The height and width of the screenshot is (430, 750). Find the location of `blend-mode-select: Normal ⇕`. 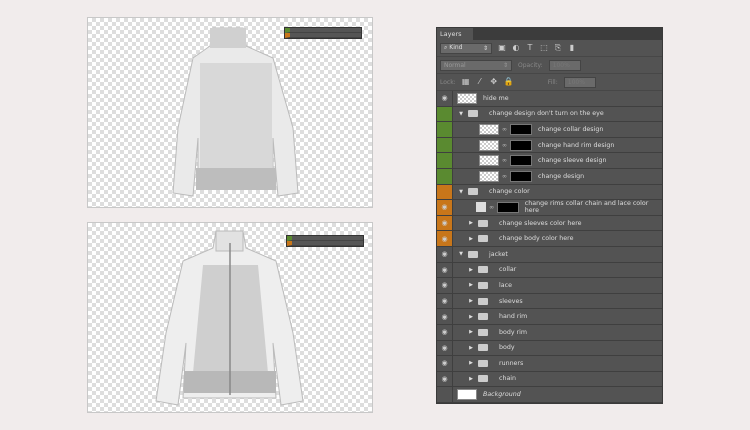

blend-mode-select: Normal ⇕ is located at coordinates (476, 65).